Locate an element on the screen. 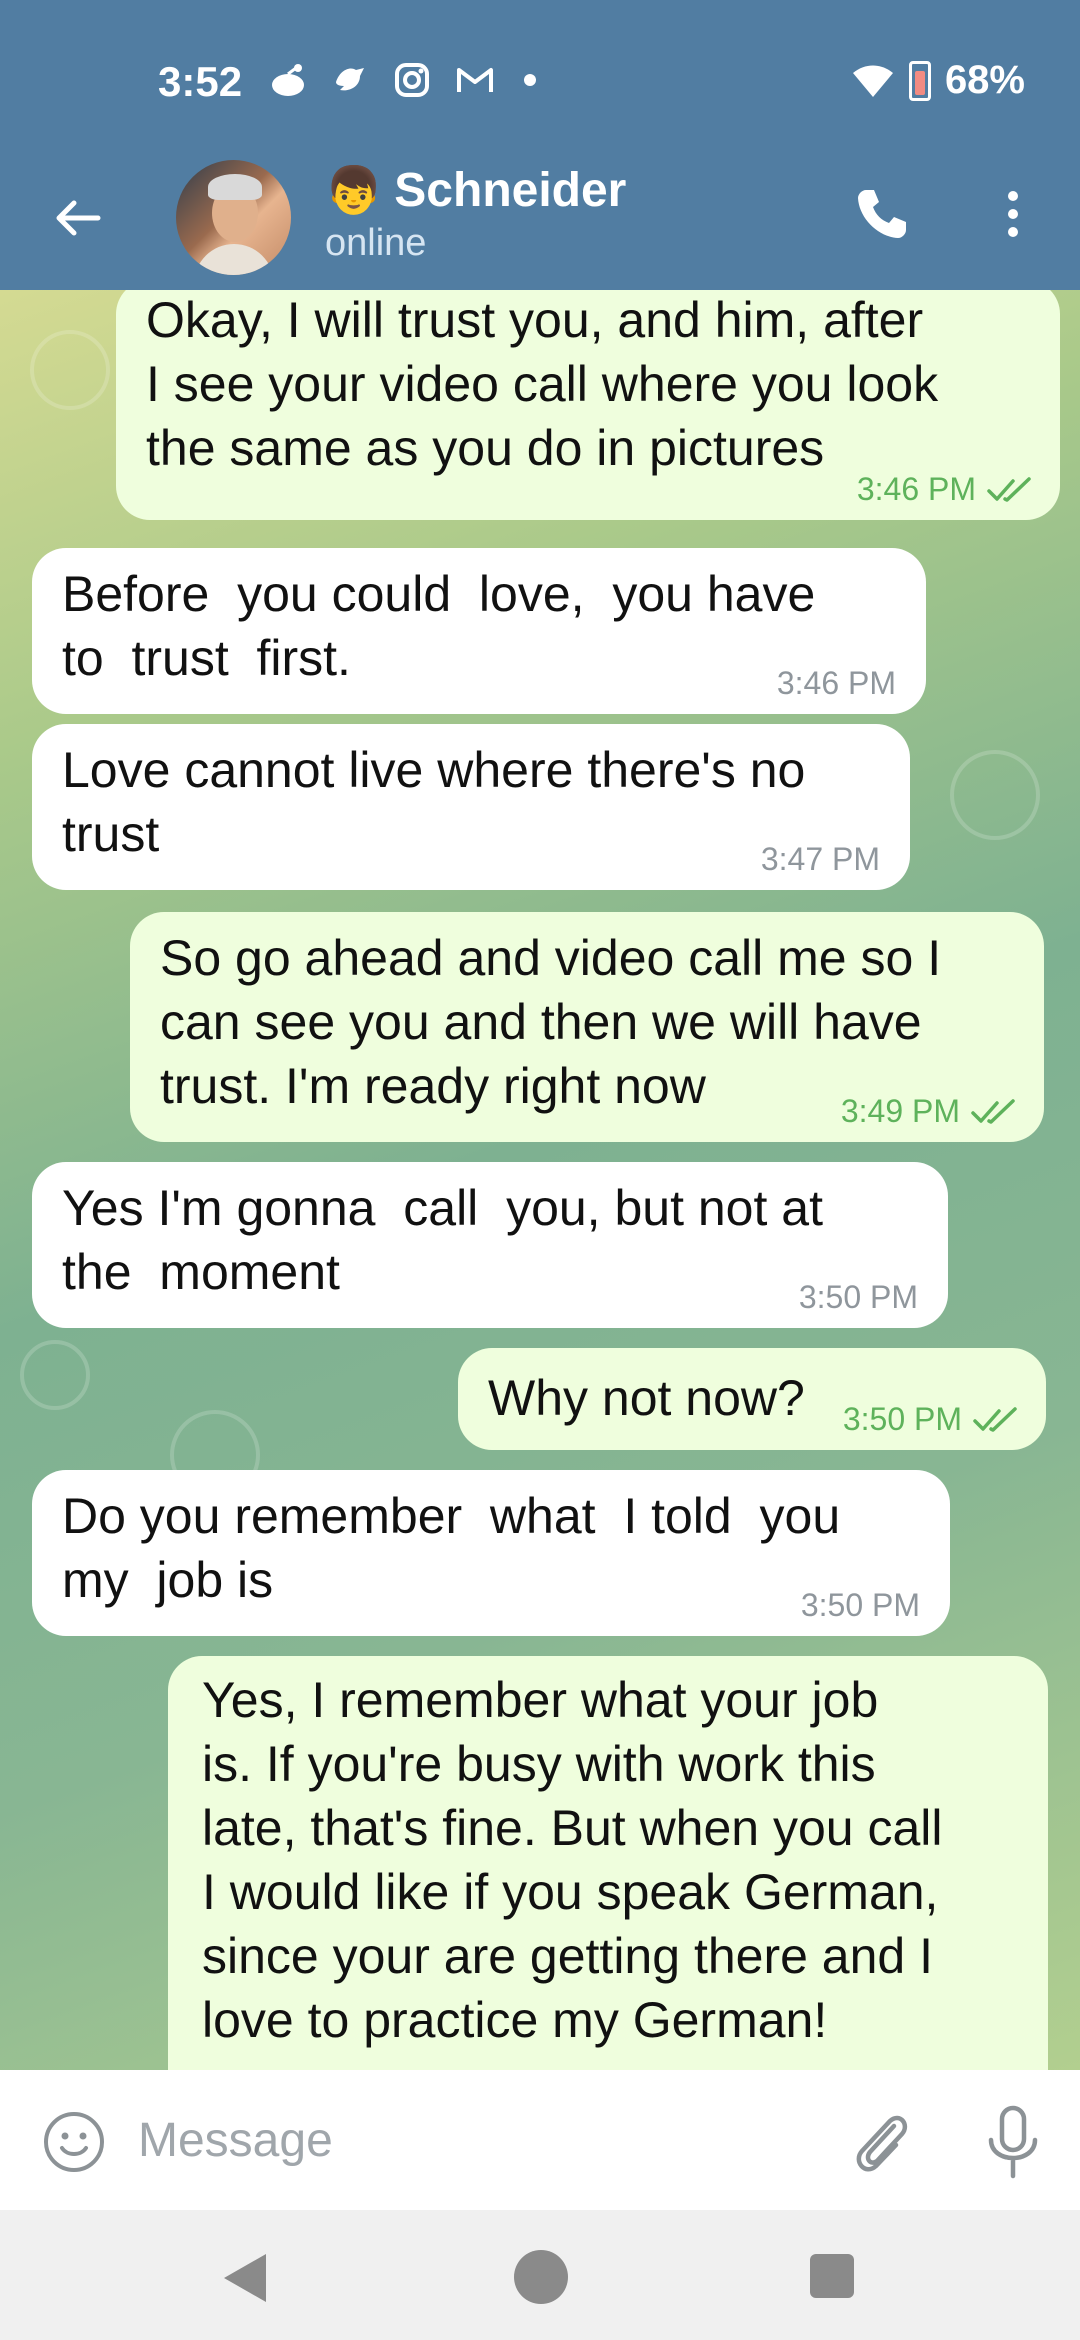  back-arrow-icon is located at coordinates (78, 218).